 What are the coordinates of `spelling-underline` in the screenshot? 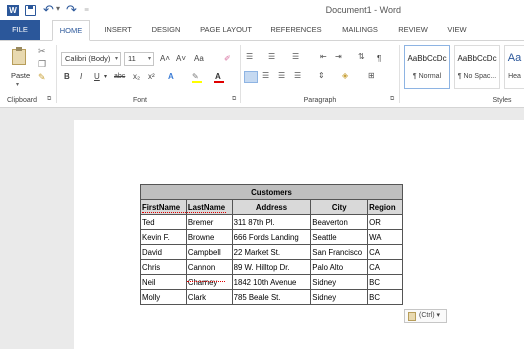 It's located at (206, 281).